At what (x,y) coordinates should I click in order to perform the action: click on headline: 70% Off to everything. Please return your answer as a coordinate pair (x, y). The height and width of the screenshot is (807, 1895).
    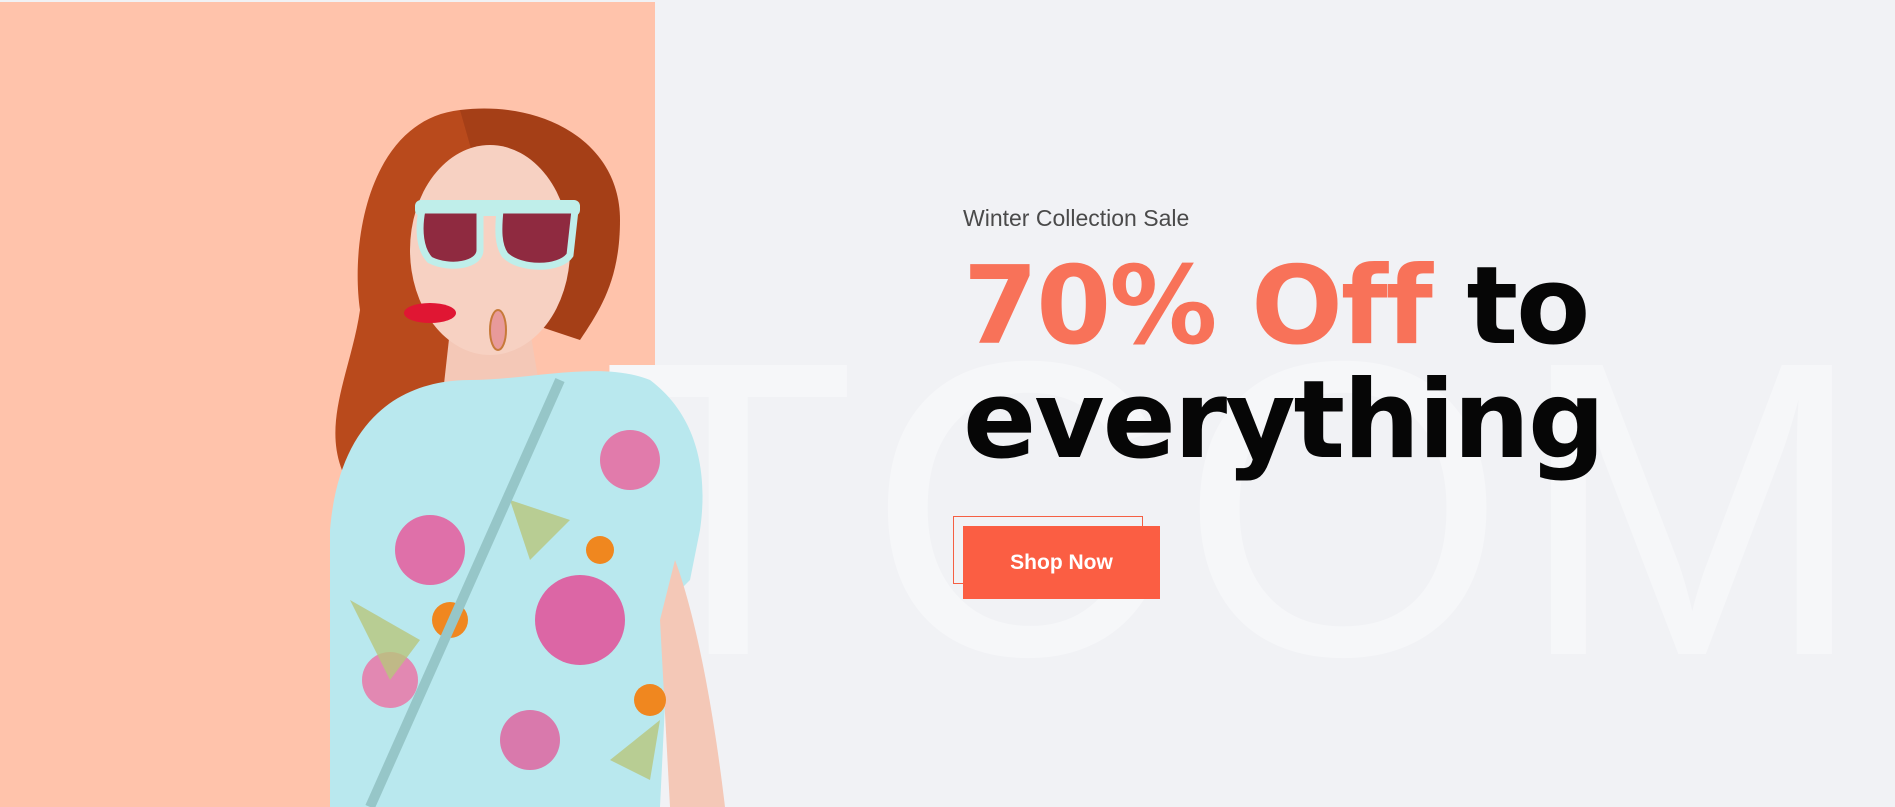
    Looking at the image, I should click on (1284, 364).